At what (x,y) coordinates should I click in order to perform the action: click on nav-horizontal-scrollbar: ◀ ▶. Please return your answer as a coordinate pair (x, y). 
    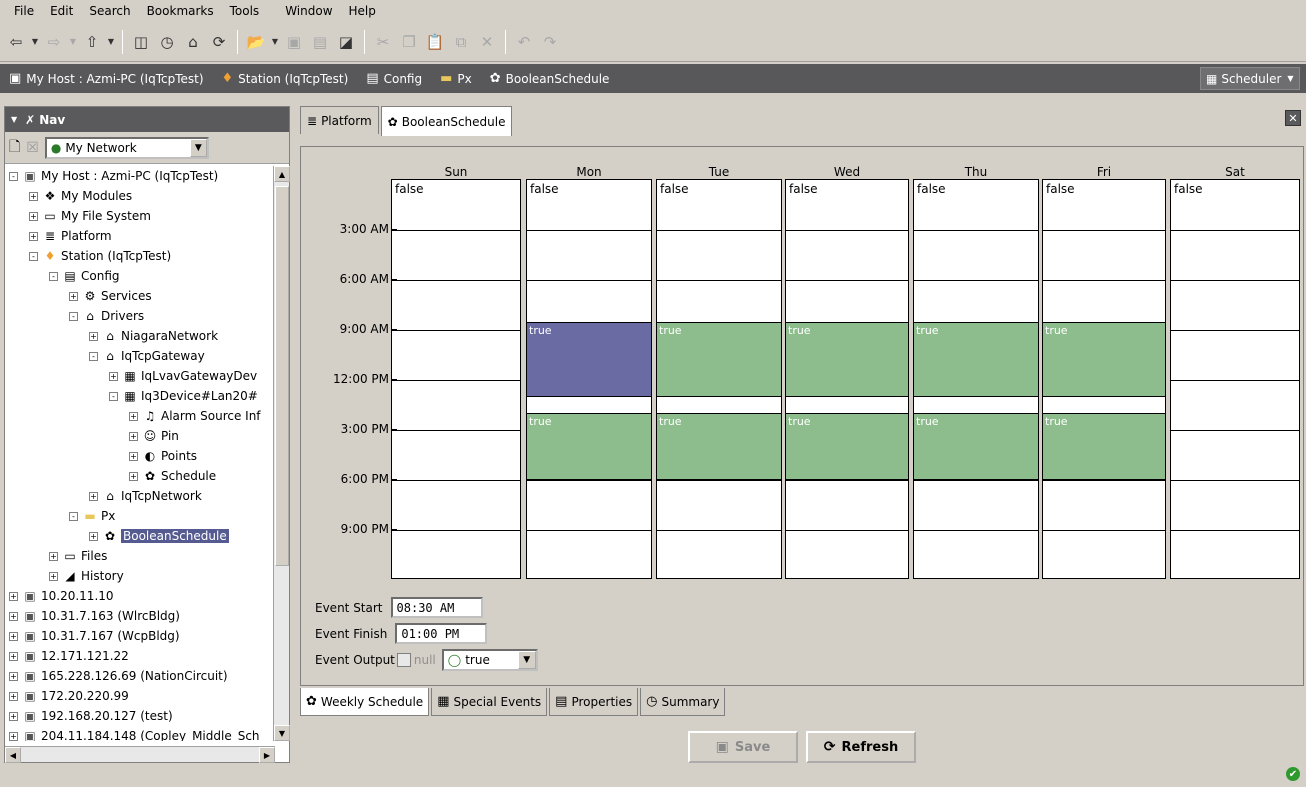
    Looking at the image, I should click on (140, 754).